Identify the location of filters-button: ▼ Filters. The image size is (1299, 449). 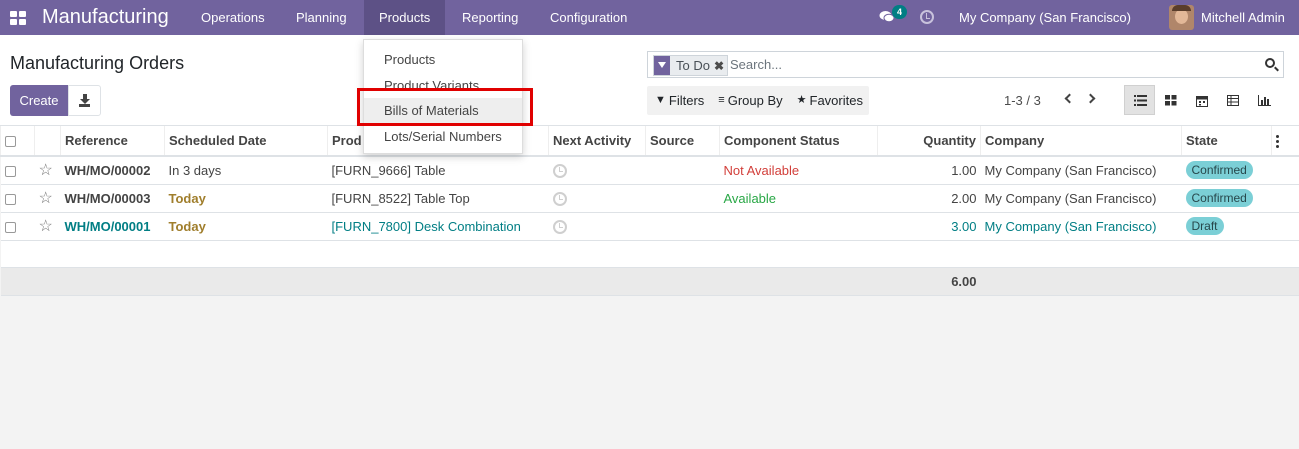
(678, 100).